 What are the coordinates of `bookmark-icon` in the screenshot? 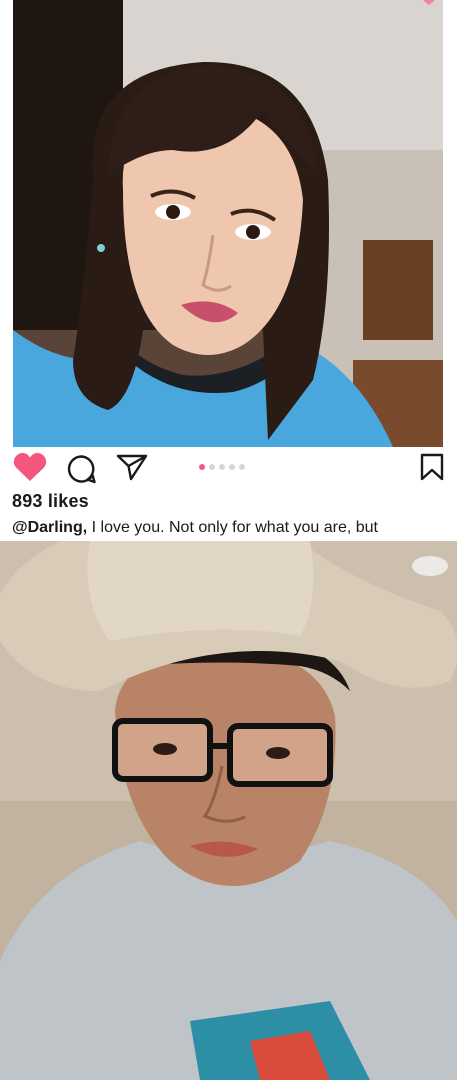 It's located at (432, 467).